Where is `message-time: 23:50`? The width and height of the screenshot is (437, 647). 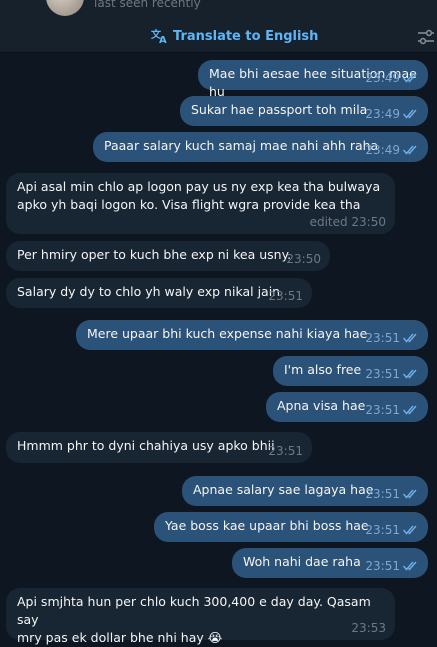 message-time: 23:50 is located at coordinates (303, 259).